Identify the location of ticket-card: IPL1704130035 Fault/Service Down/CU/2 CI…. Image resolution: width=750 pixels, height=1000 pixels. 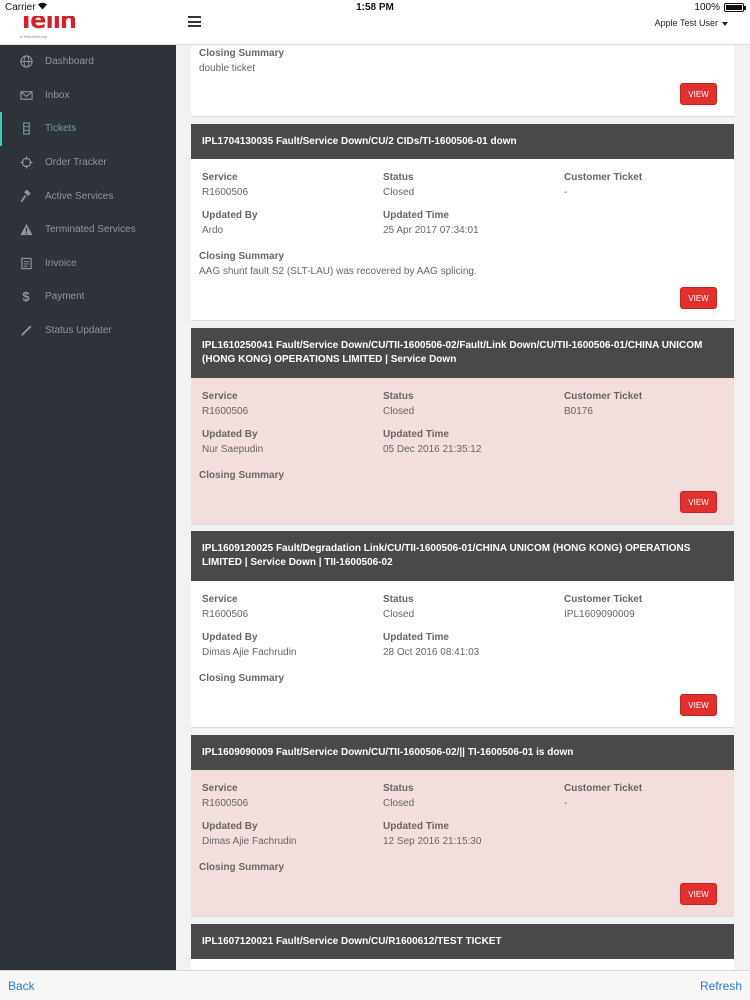
(462, 222).